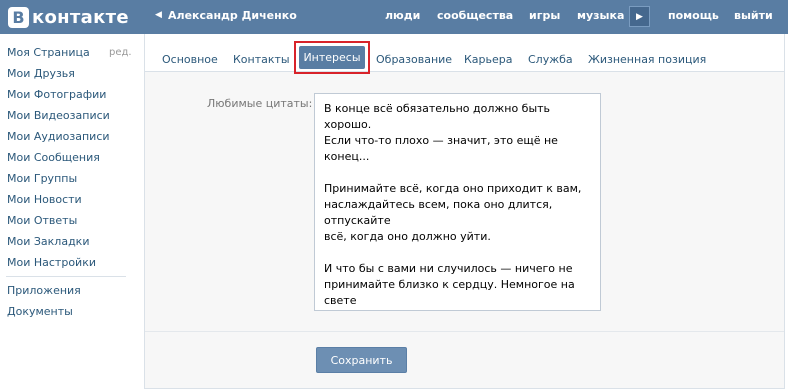 This screenshot has height=392, width=788. Describe the element at coordinates (647, 59) in the screenshot. I see `tab-life-position: Жизненная позиция` at that location.